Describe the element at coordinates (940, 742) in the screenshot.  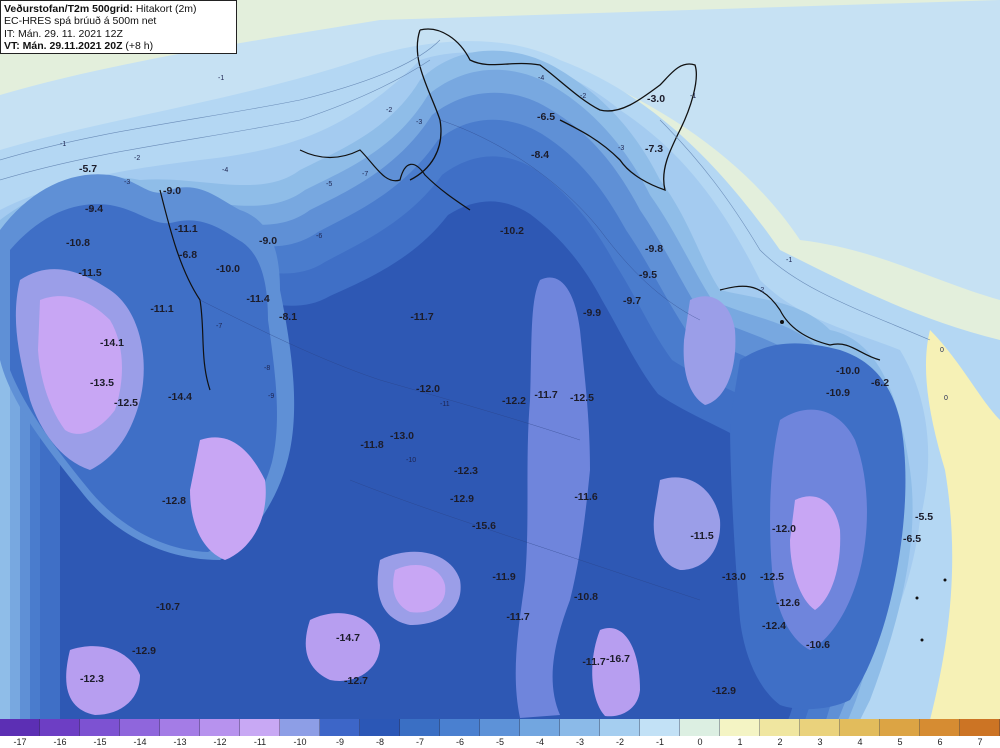
I see `scale-tick-label: 6` at that location.